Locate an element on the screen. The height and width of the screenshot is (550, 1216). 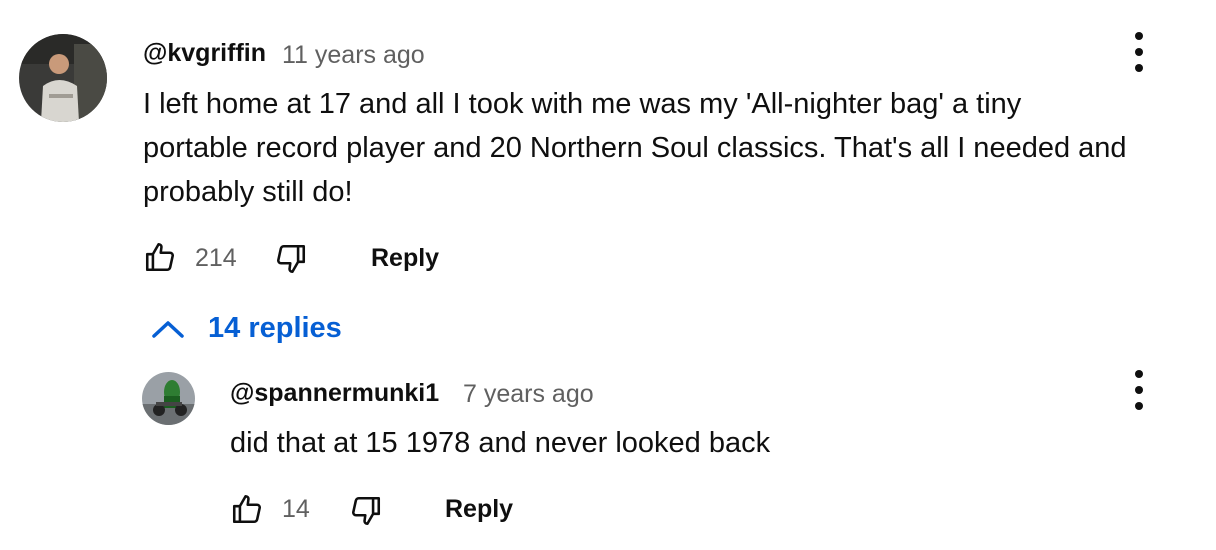
reply-dislike-button is located at coordinates (366, 511).